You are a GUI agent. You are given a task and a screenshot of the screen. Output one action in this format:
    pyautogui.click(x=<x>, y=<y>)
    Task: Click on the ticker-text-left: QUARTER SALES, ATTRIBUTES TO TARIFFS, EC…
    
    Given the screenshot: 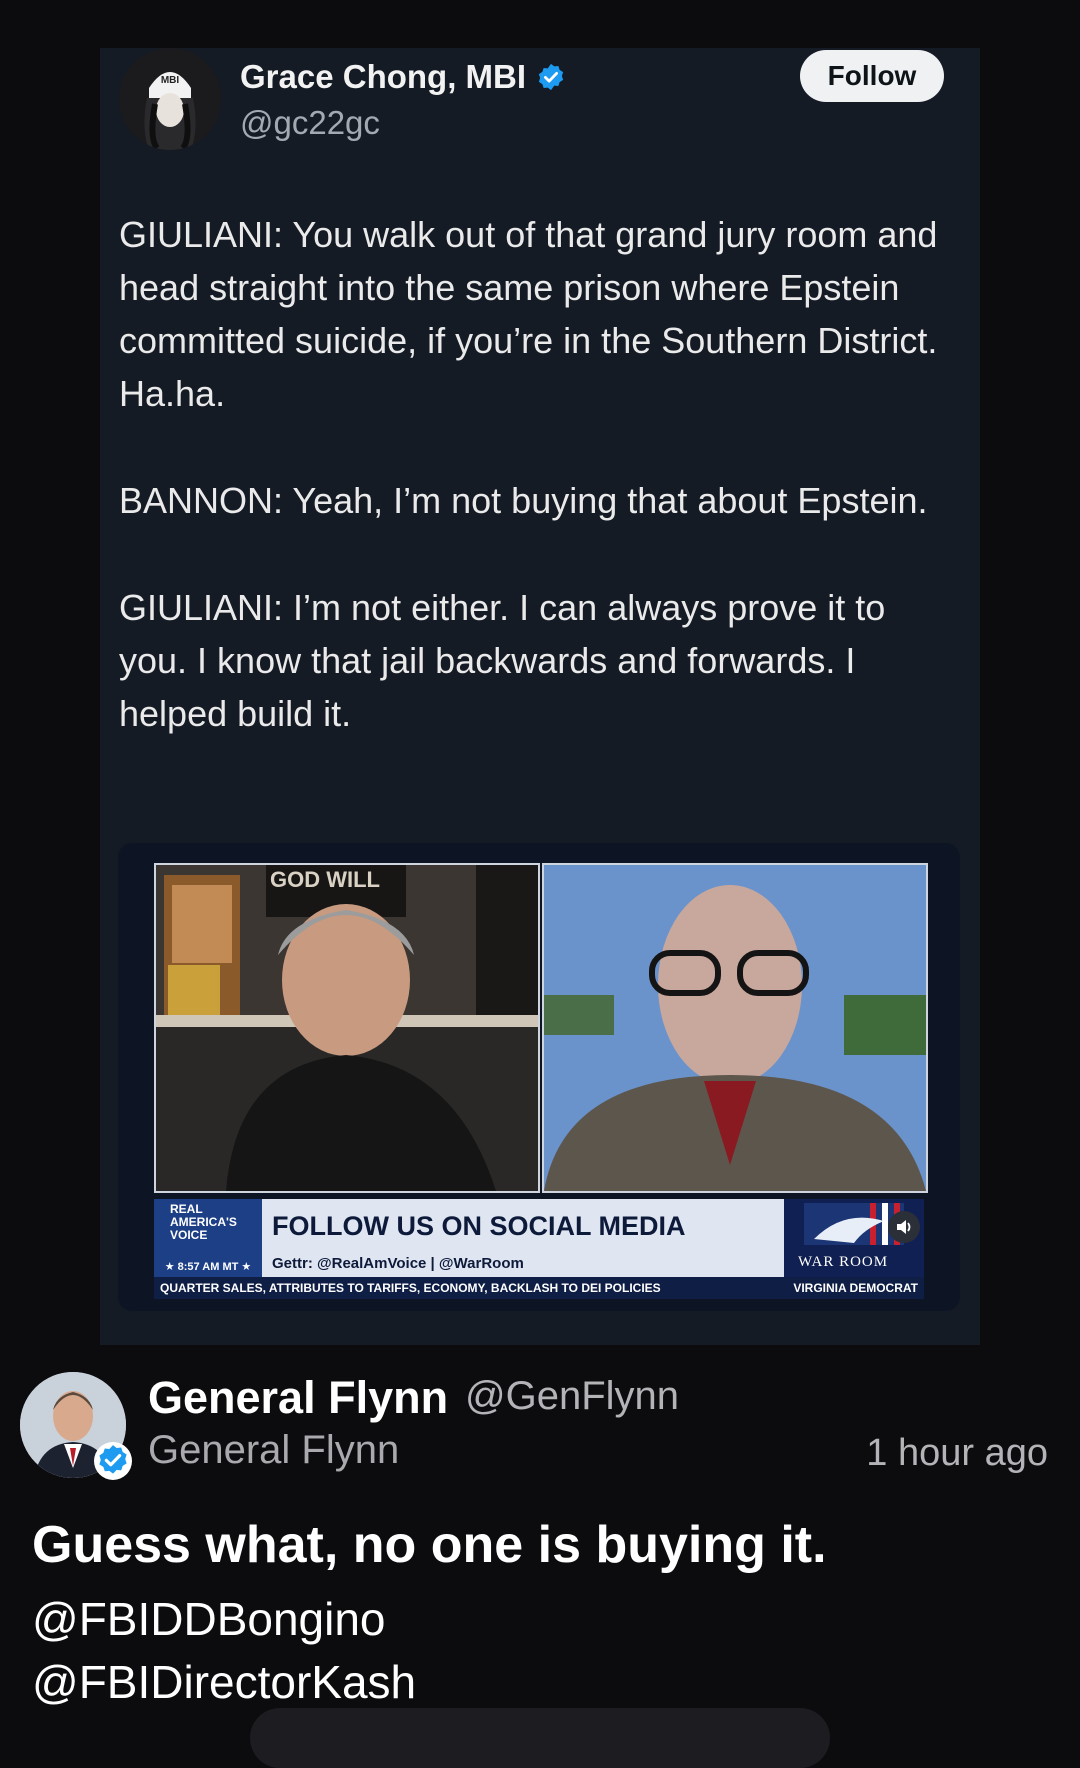 What is the action you would take?
    pyautogui.click(x=410, y=1288)
    